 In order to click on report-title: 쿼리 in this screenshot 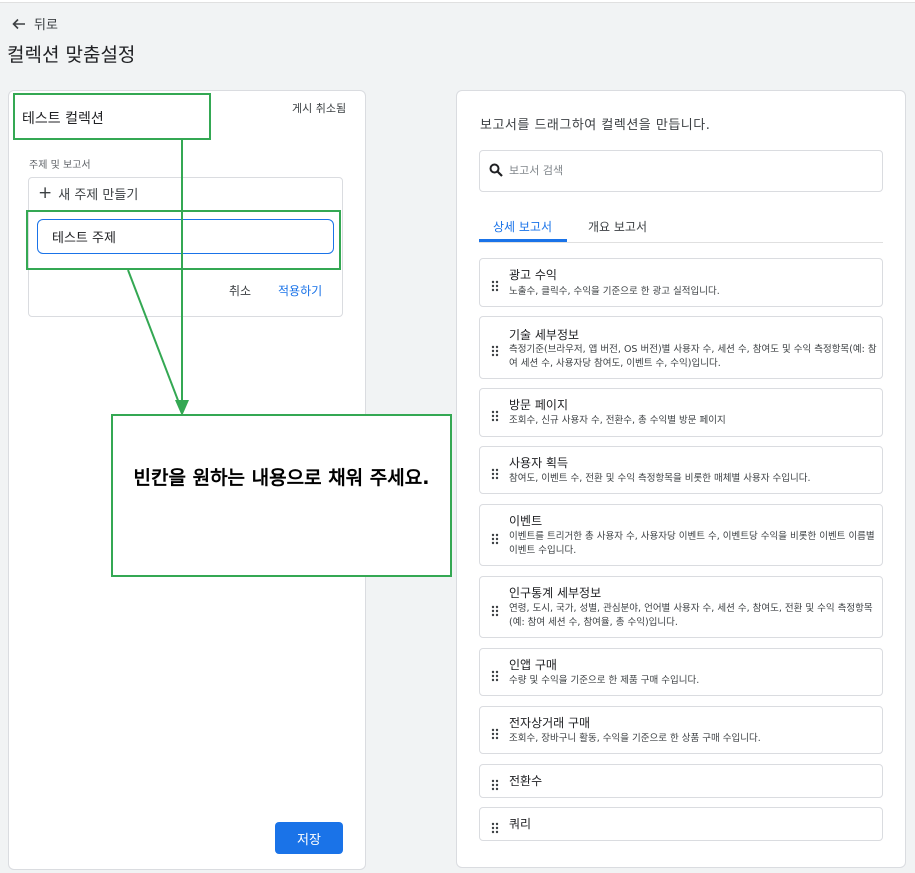, I will do `click(520, 824)`.